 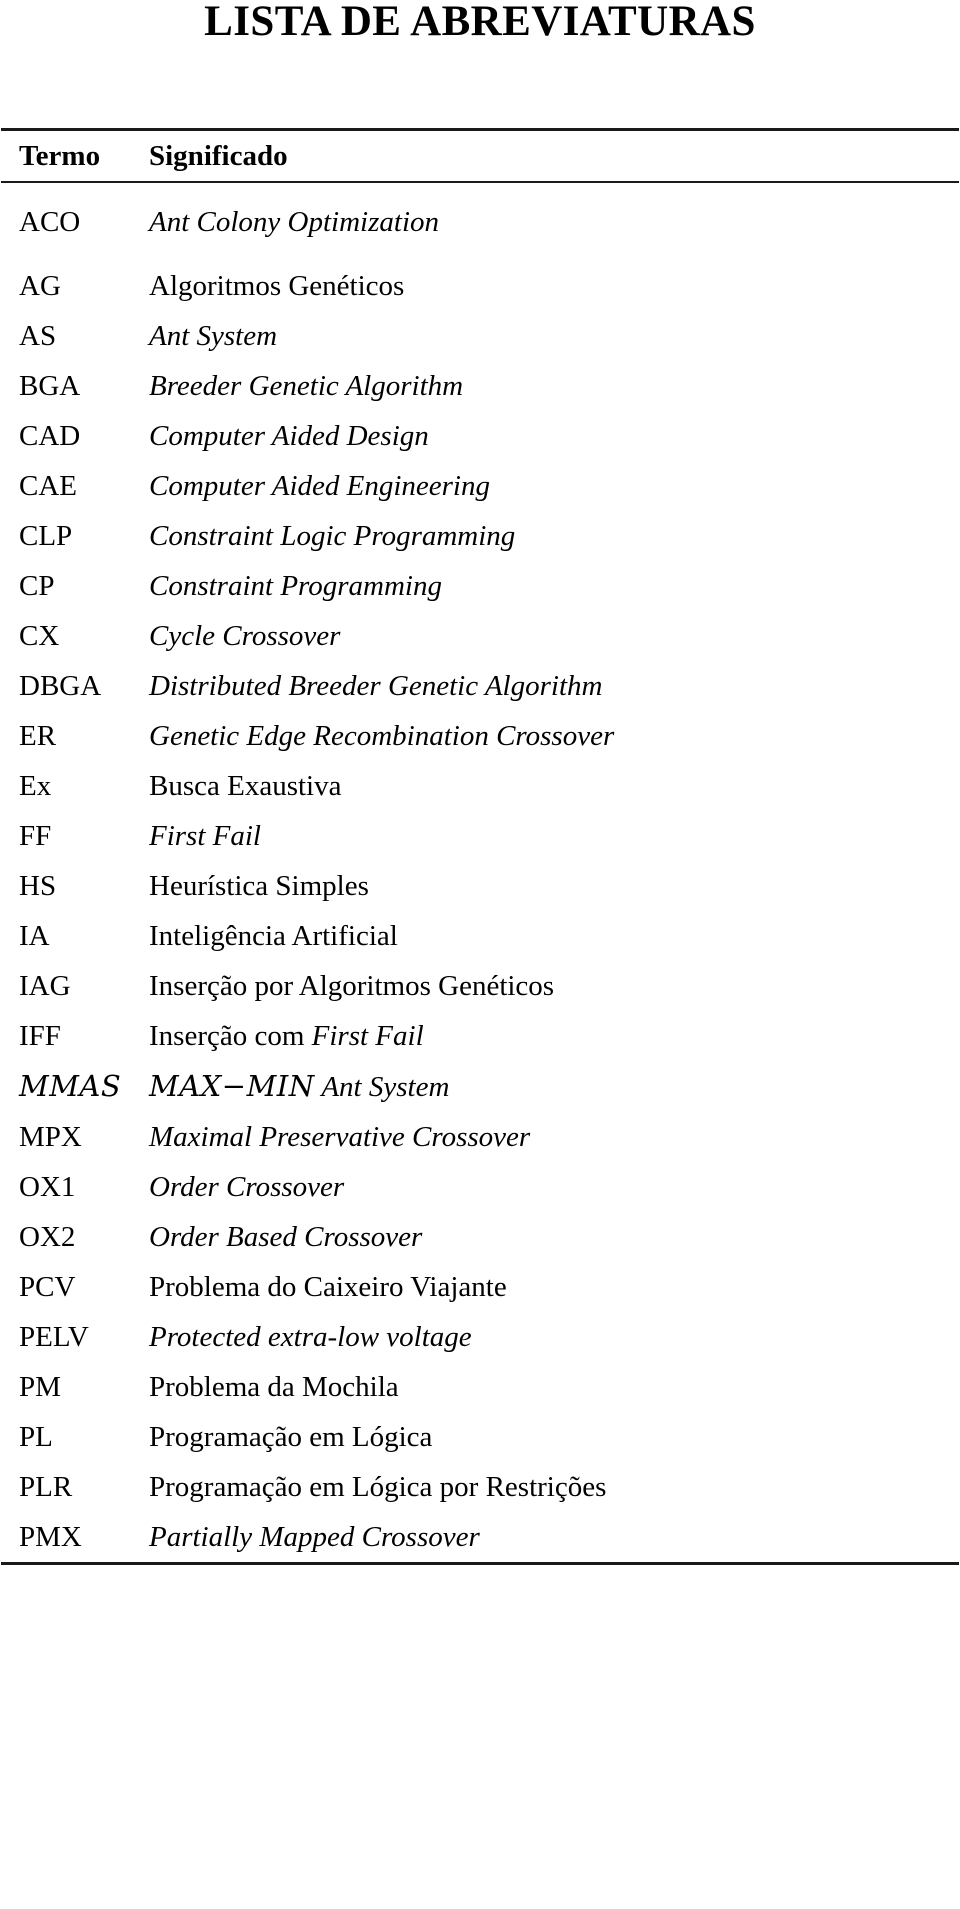 I want to click on table-row: PM Problema da Mochila, so click(x=480, y=1387).